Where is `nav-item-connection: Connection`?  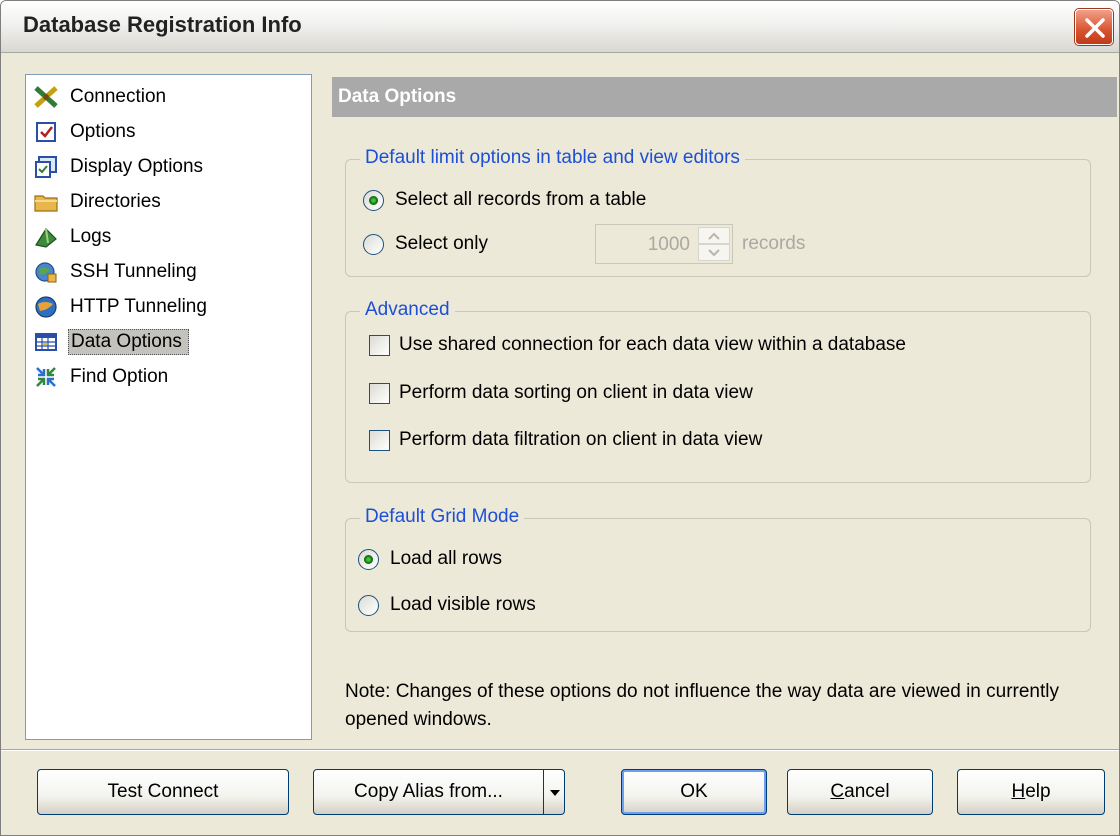
nav-item-connection: Connection is located at coordinates (101, 97).